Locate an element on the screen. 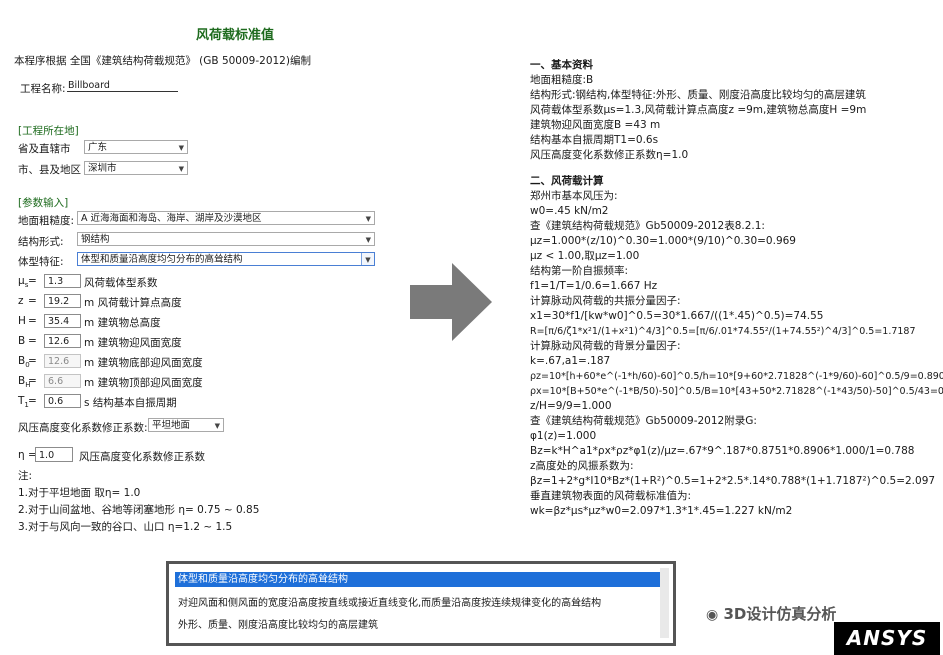 This screenshot has width=943, height=655. b-input: 12.6 is located at coordinates (62, 341).